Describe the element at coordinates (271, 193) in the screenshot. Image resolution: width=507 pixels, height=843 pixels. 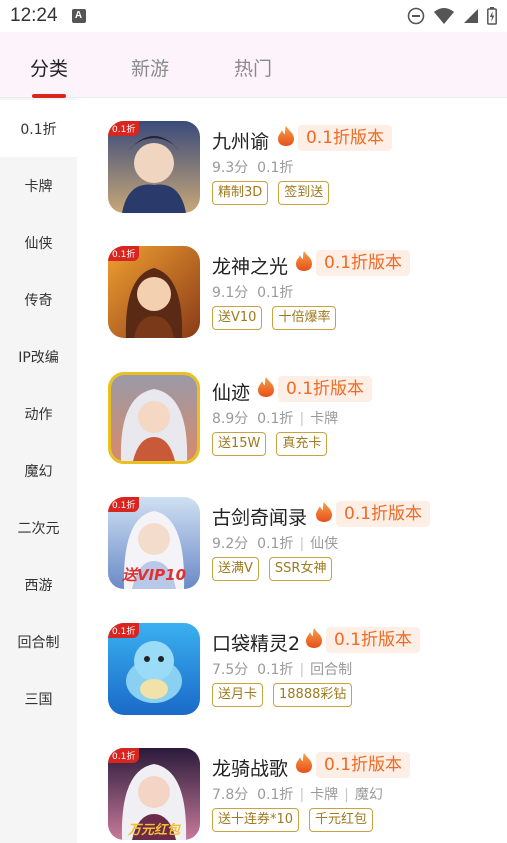
I see `tag-list: 精制3D 签到送` at that location.